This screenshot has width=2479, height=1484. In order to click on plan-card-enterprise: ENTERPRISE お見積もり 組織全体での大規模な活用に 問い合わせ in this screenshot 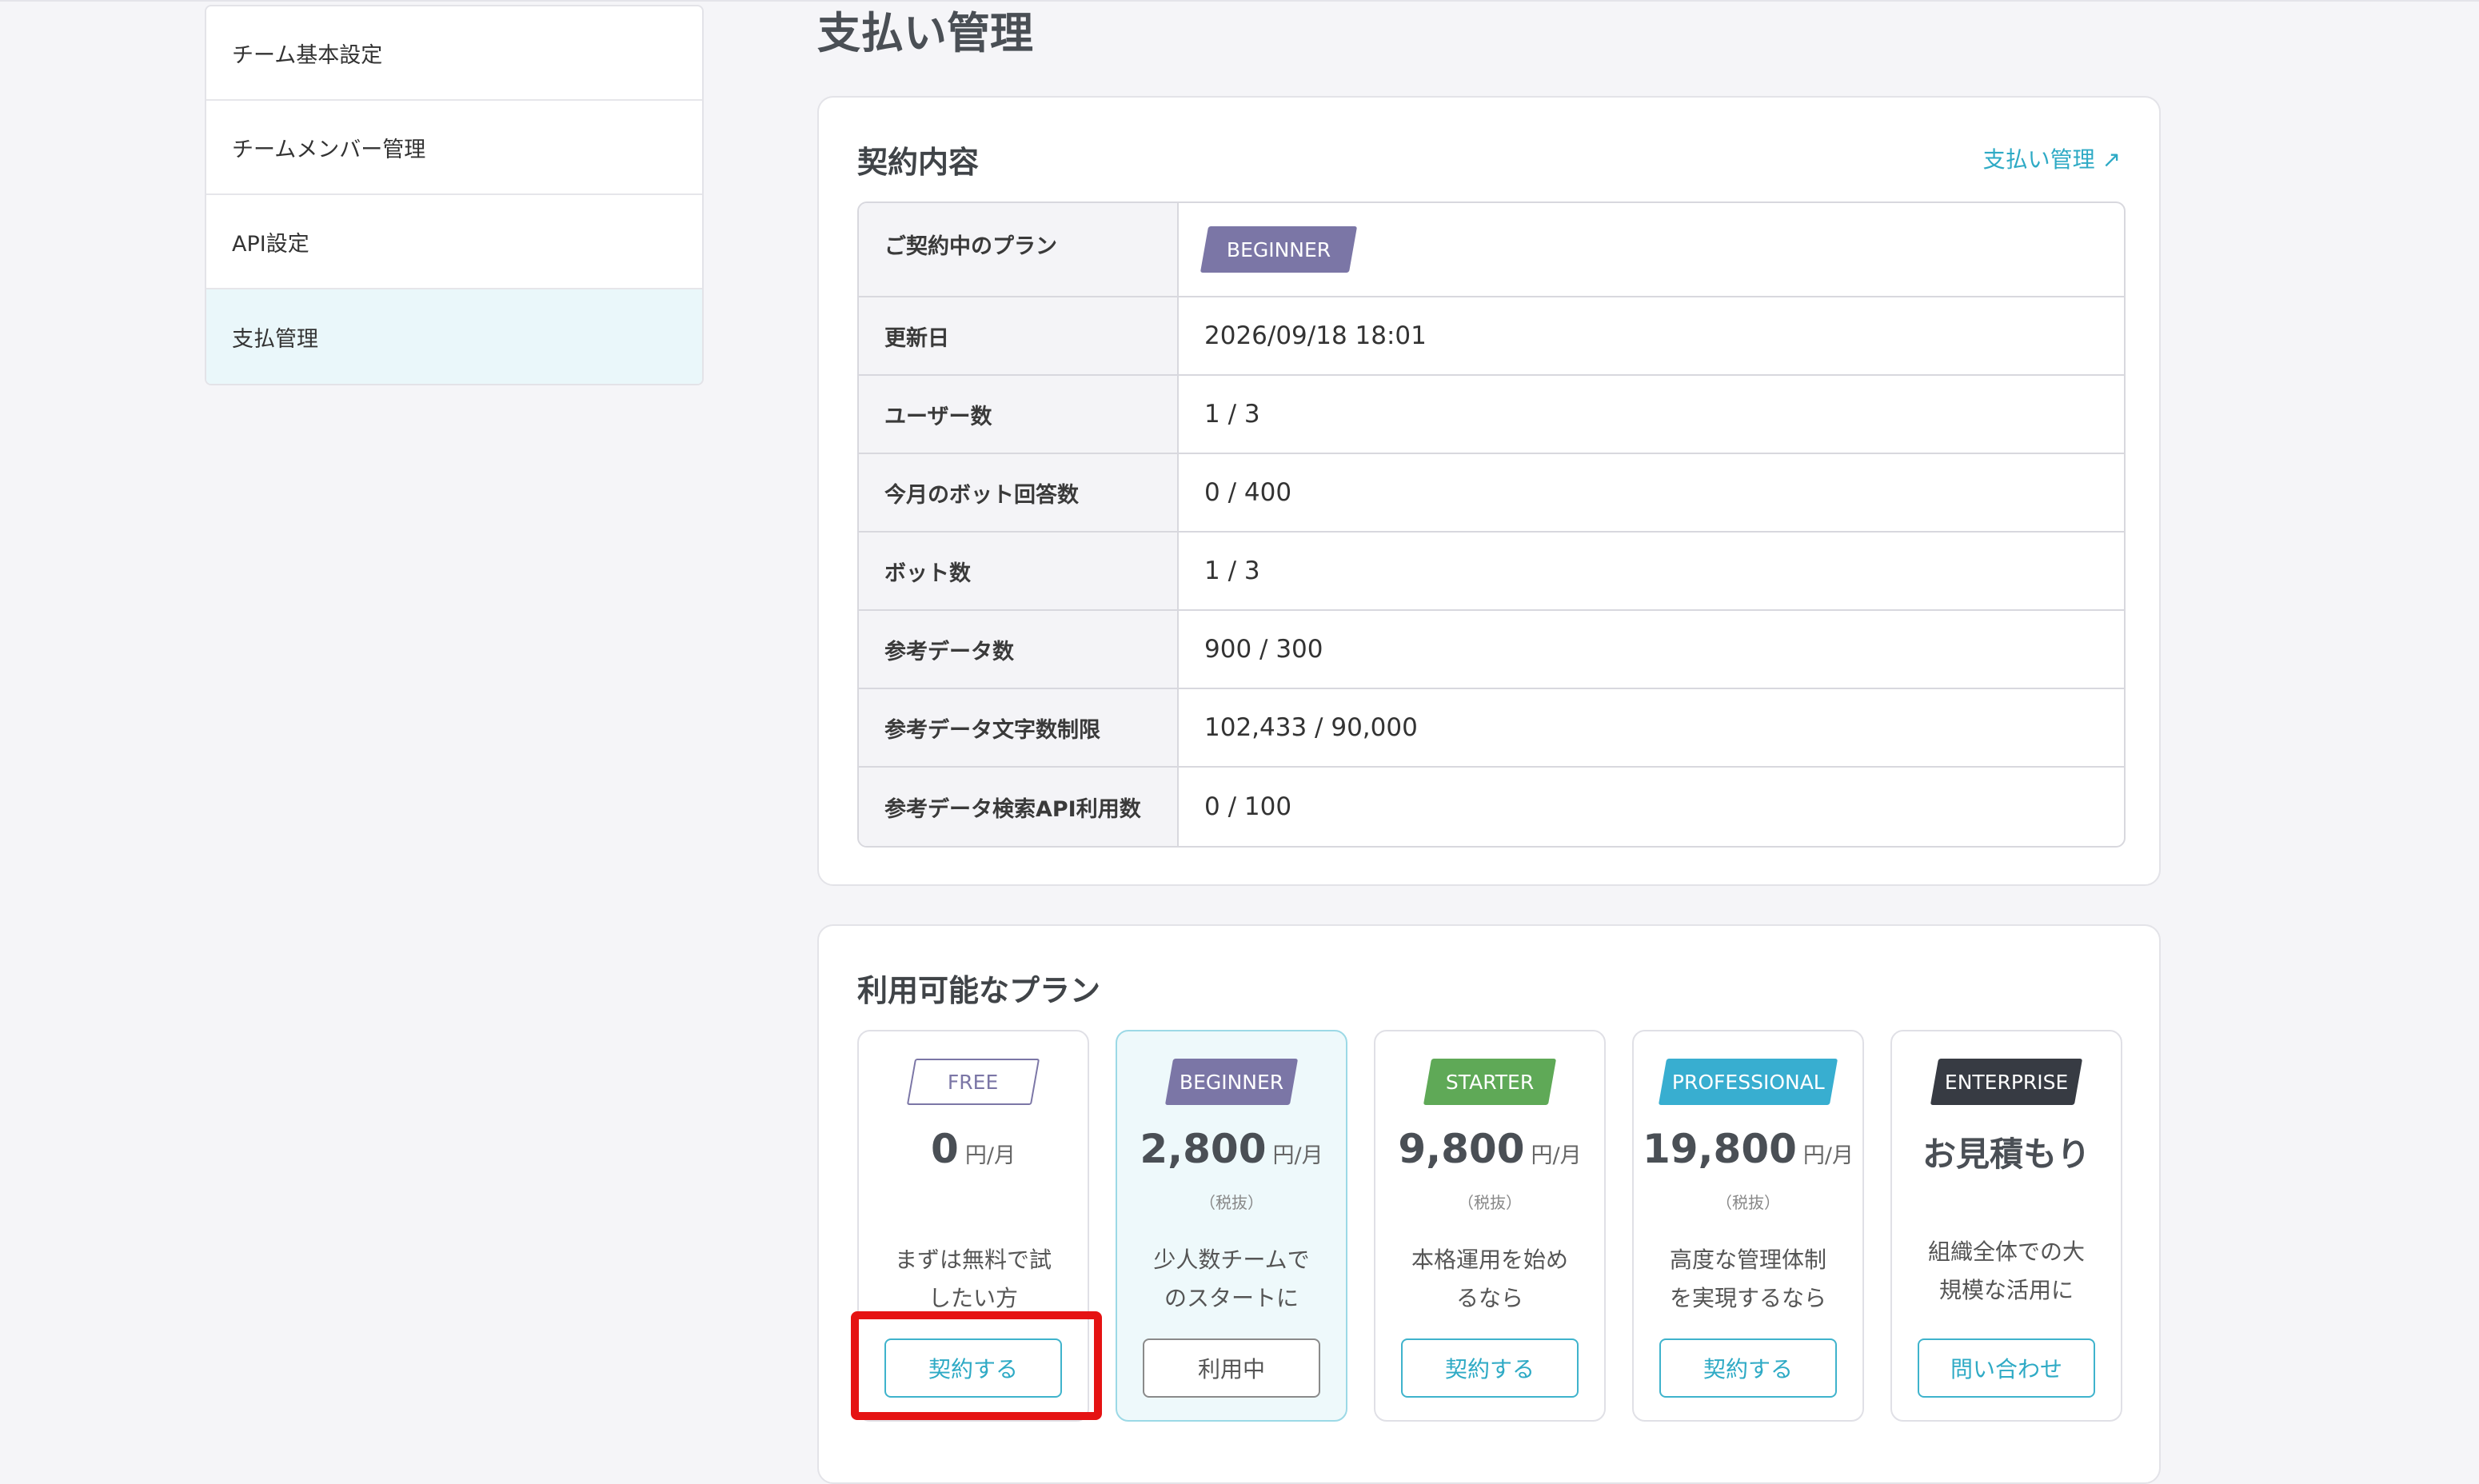, I will do `click(2006, 1226)`.